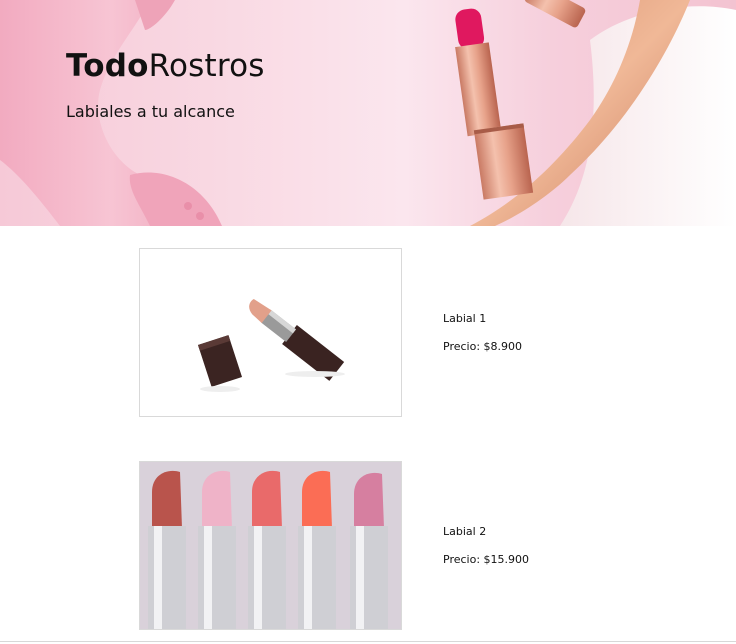  I want to click on product-price: Precio: $15.900, so click(486, 560).